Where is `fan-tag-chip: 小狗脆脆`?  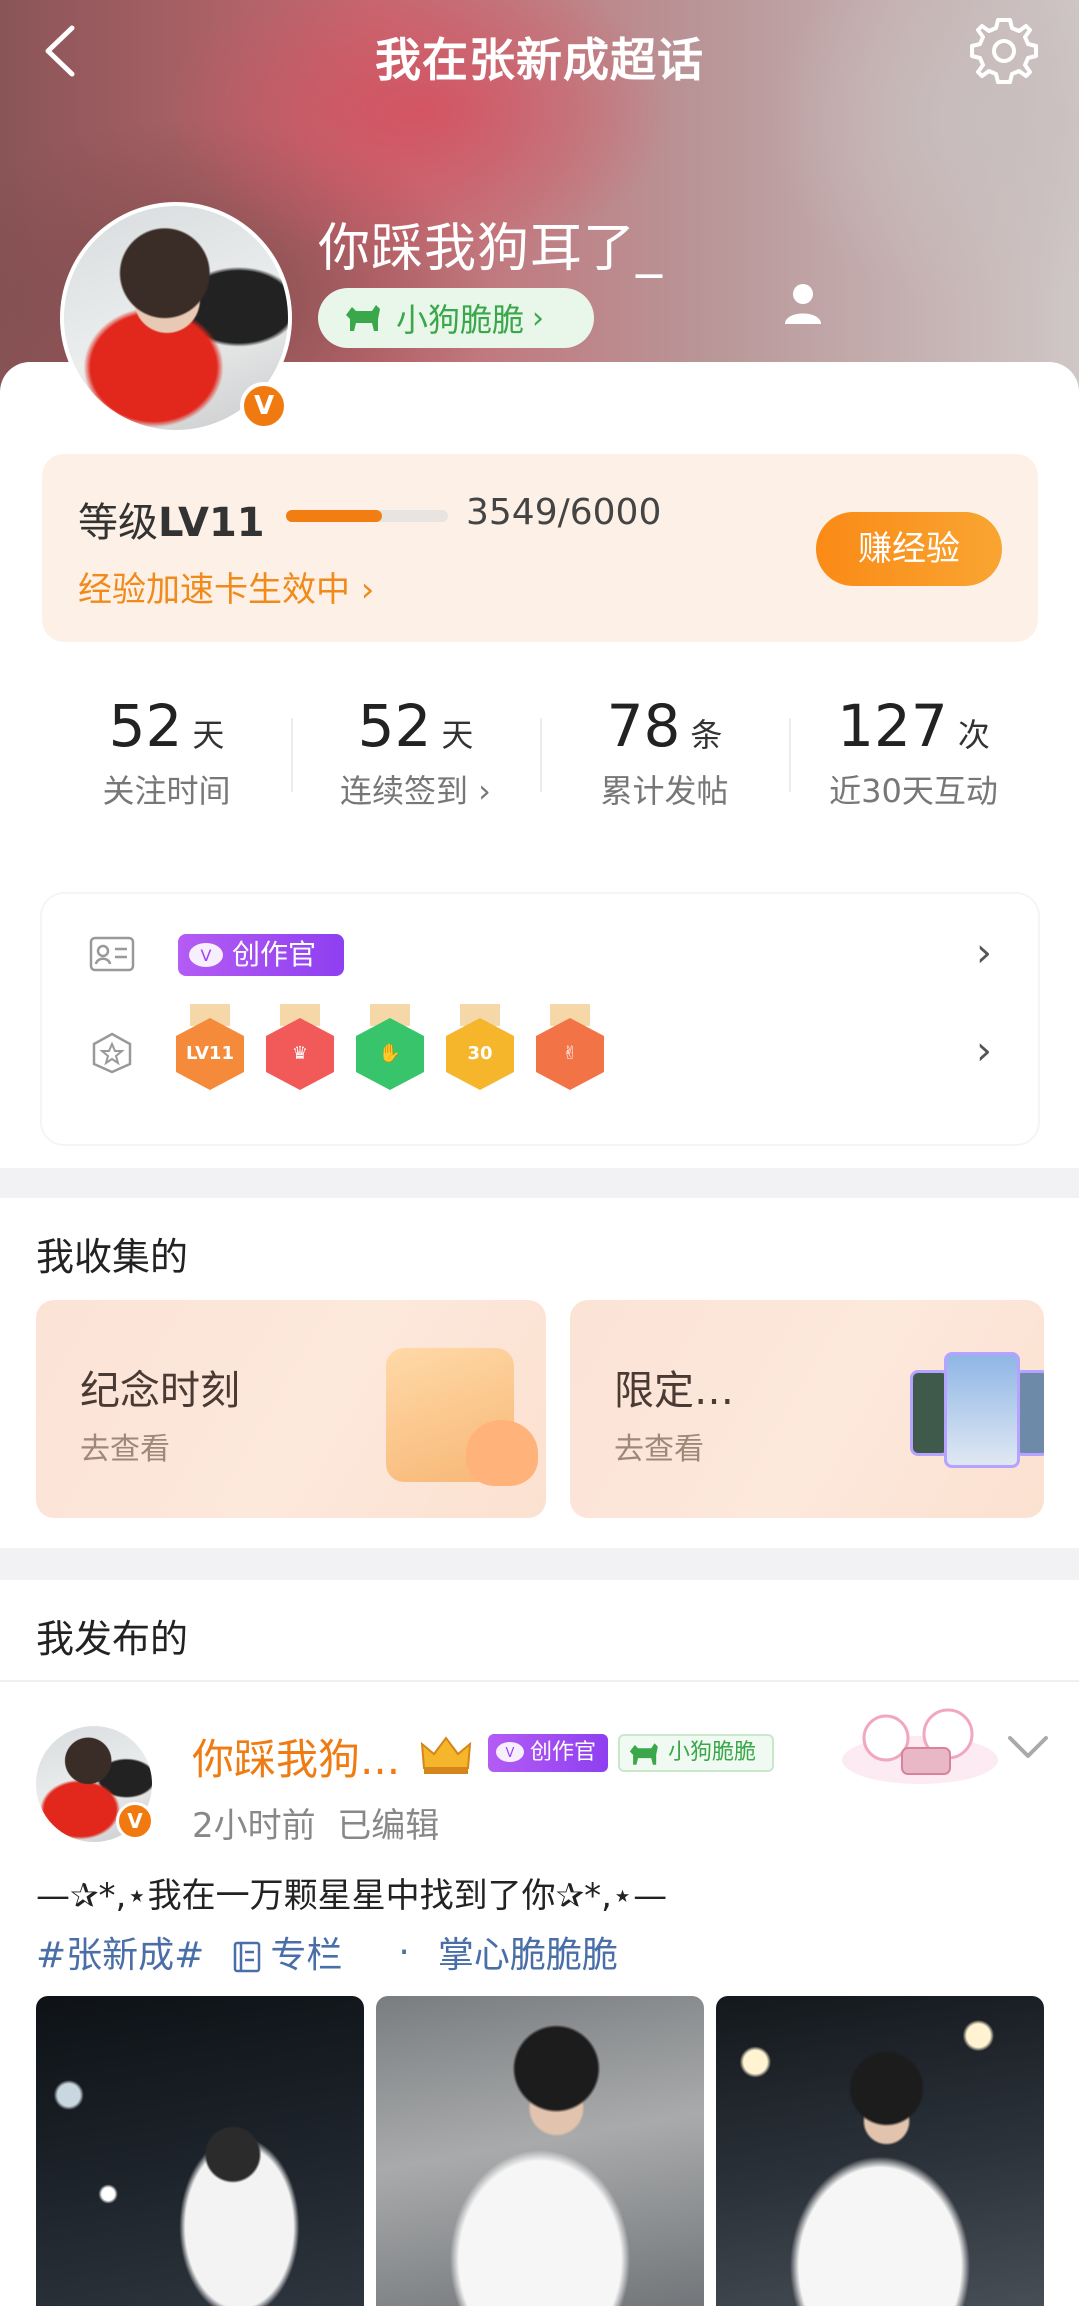 fan-tag-chip: 小狗脆脆 is located at coordinates (696, 1753).